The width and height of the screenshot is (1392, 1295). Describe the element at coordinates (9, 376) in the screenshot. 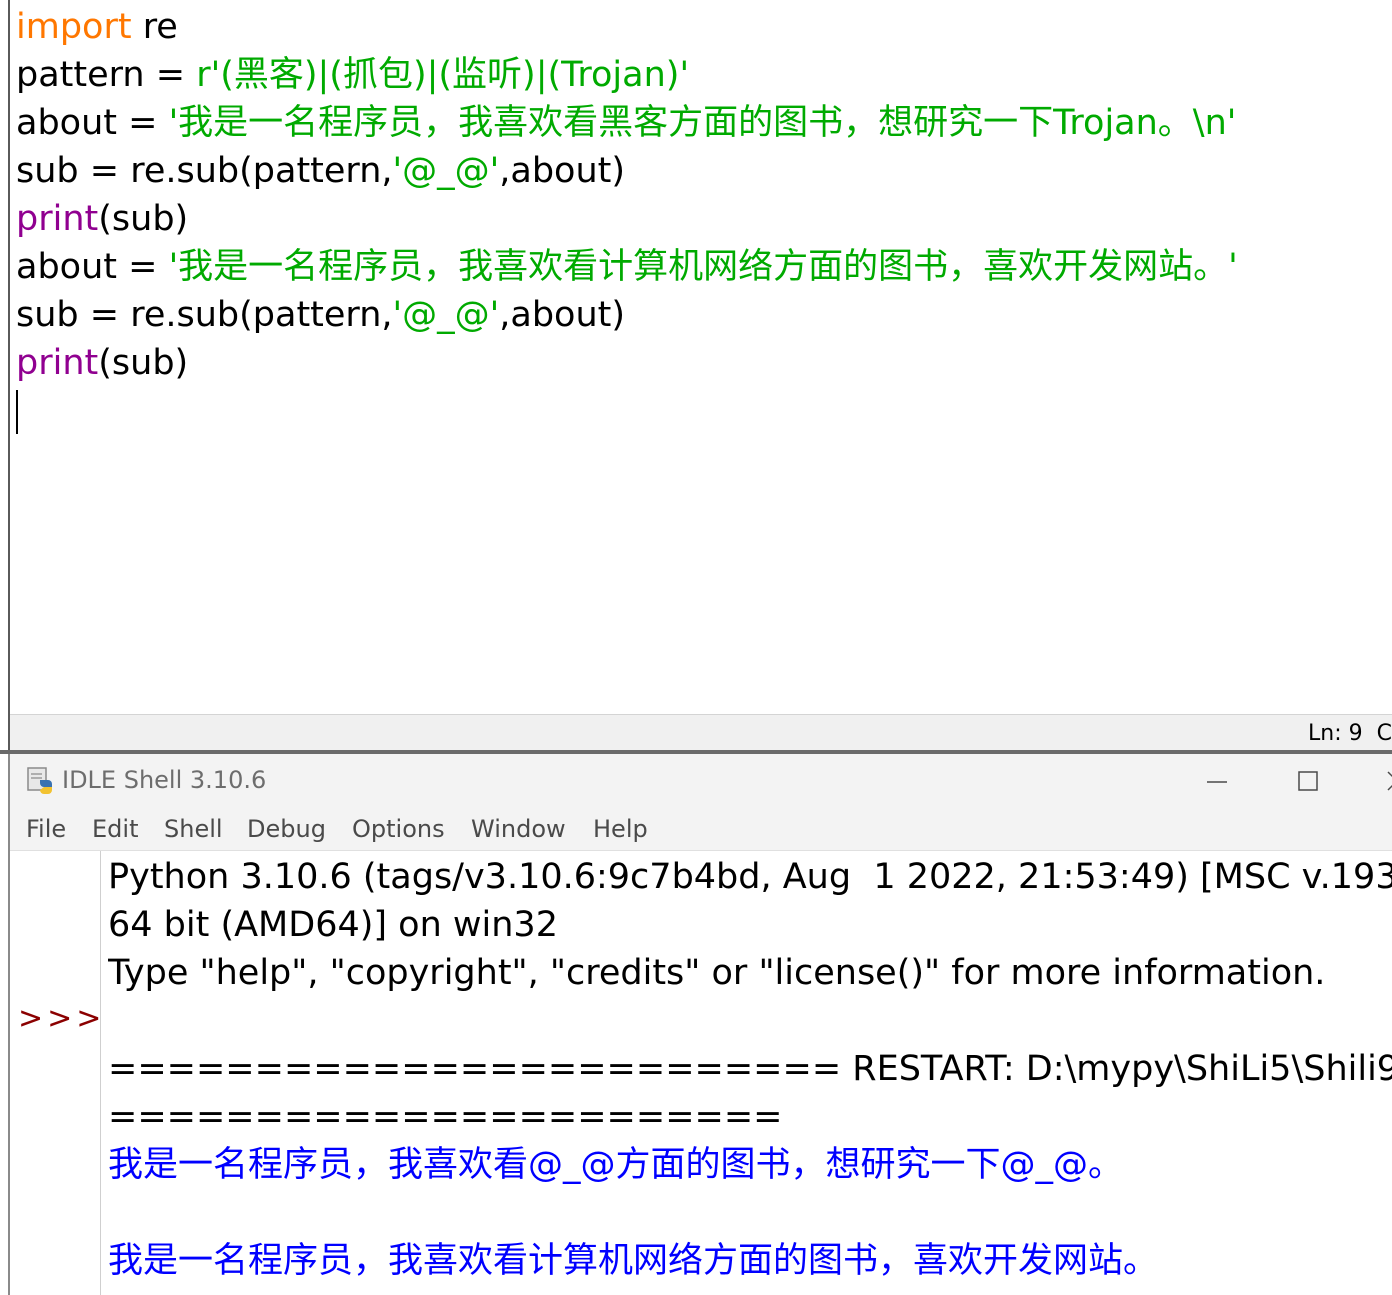

I see `editor-border` at that location.